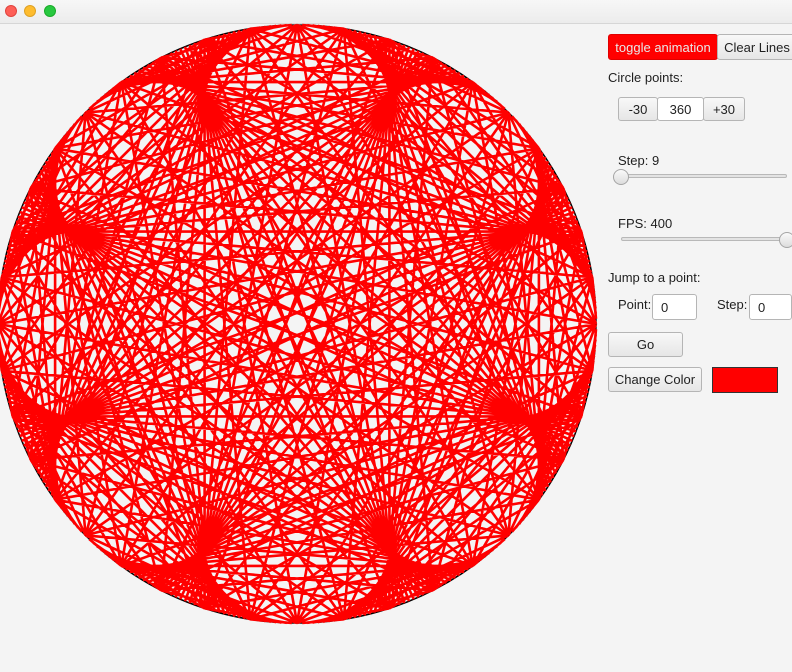 This screenshot has height=672, width=792. Describe the element at coordinates (674, 307) in the screenshot. I see `point-input` at that location.